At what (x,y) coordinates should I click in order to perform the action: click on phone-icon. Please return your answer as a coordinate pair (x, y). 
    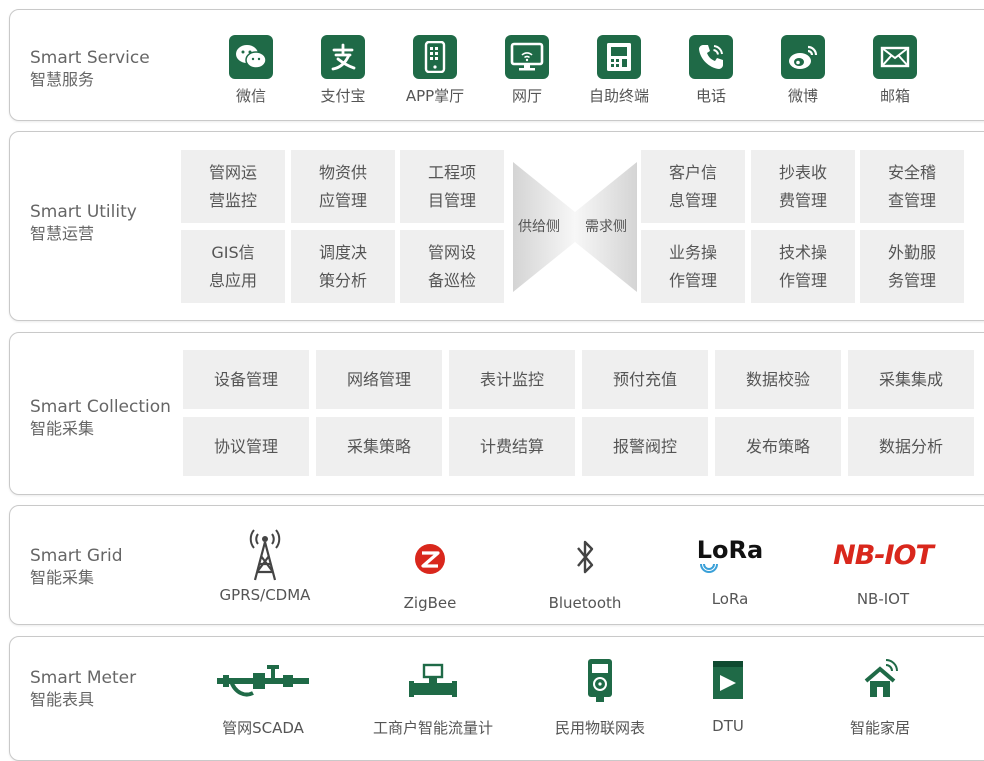
    Looking at the image, I should click on (711, 57).